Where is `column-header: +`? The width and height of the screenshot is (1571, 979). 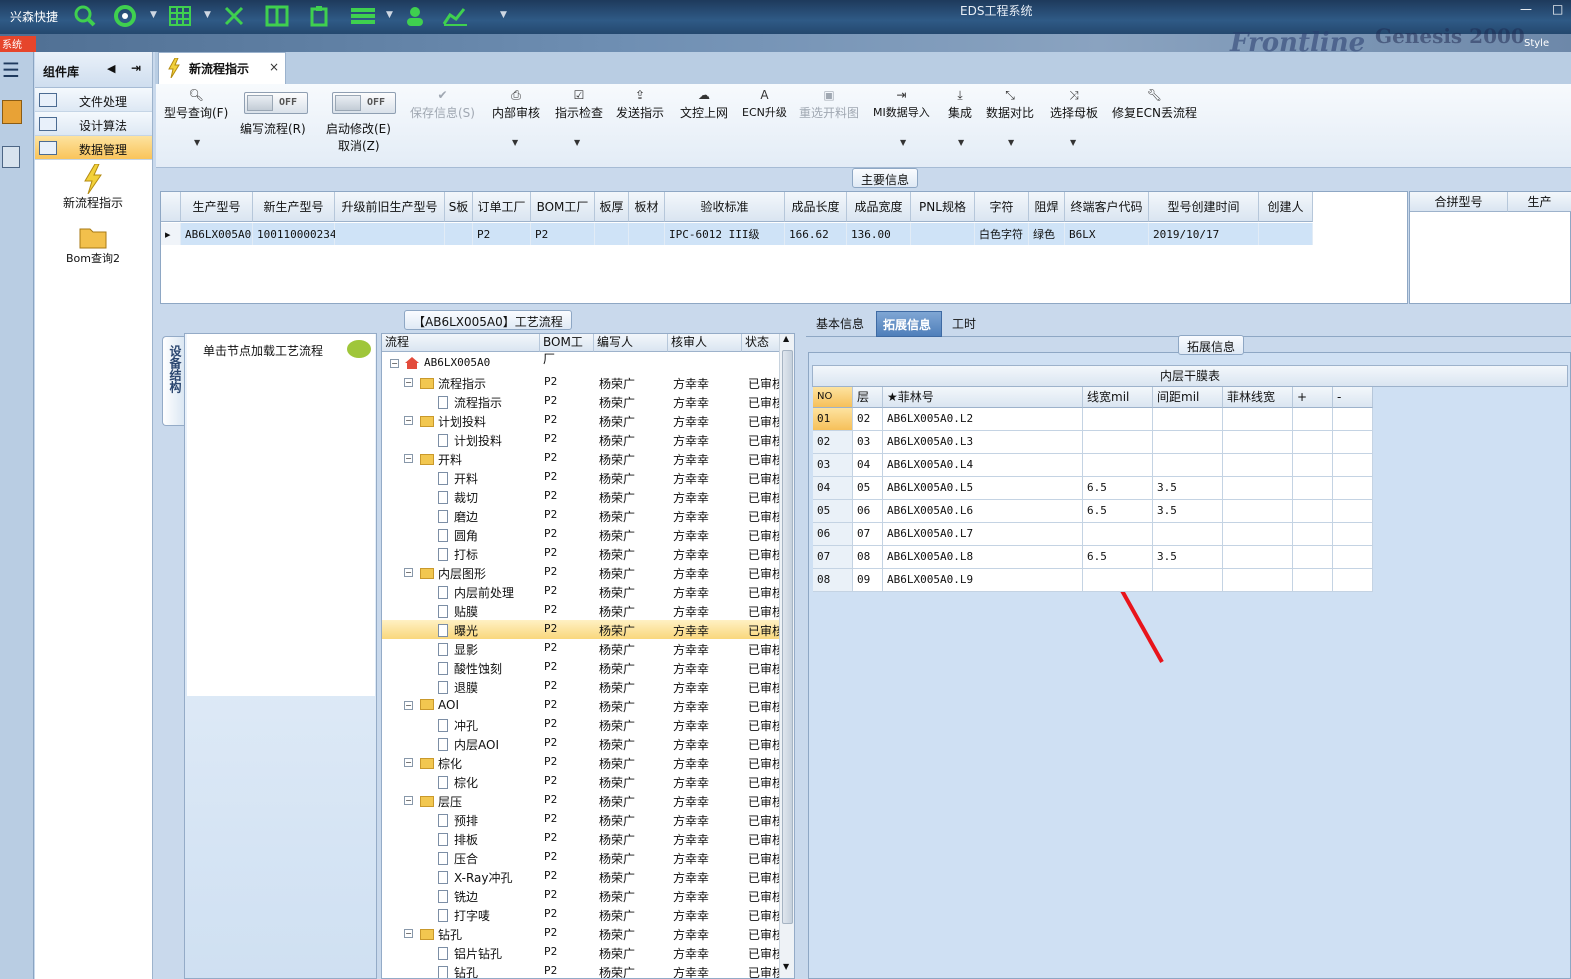 column-header: + is located at coordinates (1313, 397).